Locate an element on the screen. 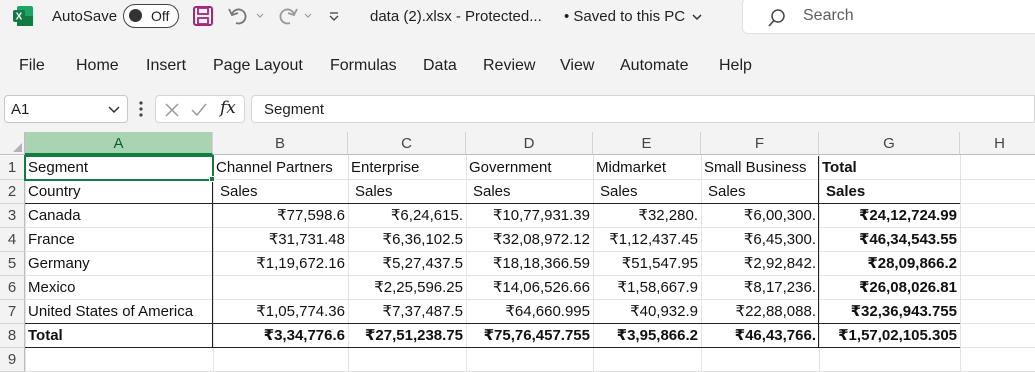 The height and width of the screenshot is (372, 1035). tab-automate: Automate is located at coordinates (654, 66).